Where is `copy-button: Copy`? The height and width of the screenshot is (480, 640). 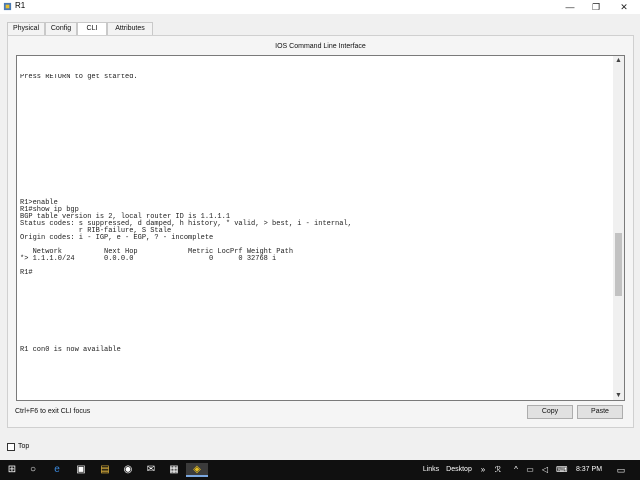 copy-button: Copy is located at coordinates (550, 412).